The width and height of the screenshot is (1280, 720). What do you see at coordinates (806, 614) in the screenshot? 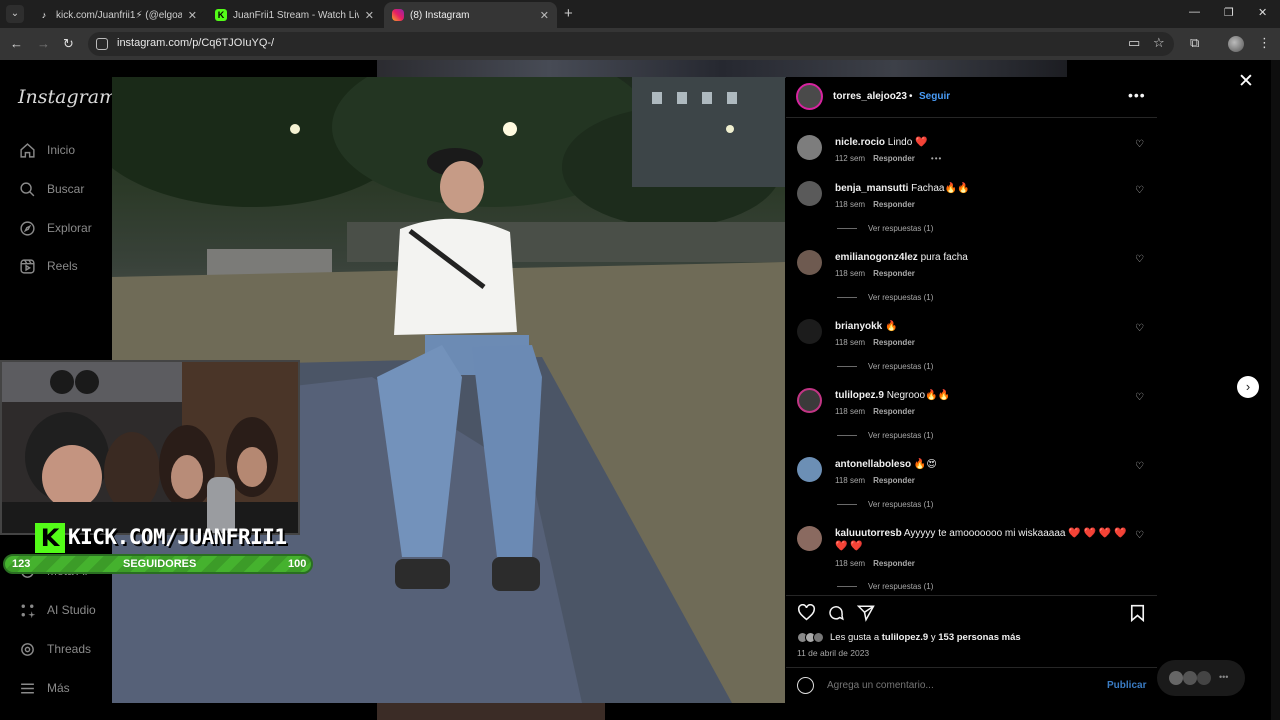
I see `like-heart-icon` at bounding box center [806, 614].